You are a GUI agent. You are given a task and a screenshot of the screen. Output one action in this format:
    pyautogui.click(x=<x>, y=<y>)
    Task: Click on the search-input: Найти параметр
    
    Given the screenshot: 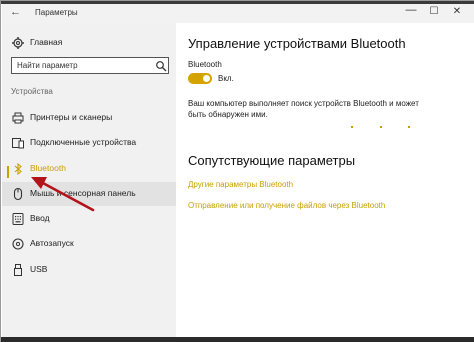 What is the action you would take?
    pyautogui.click(x=90, y=65)
    